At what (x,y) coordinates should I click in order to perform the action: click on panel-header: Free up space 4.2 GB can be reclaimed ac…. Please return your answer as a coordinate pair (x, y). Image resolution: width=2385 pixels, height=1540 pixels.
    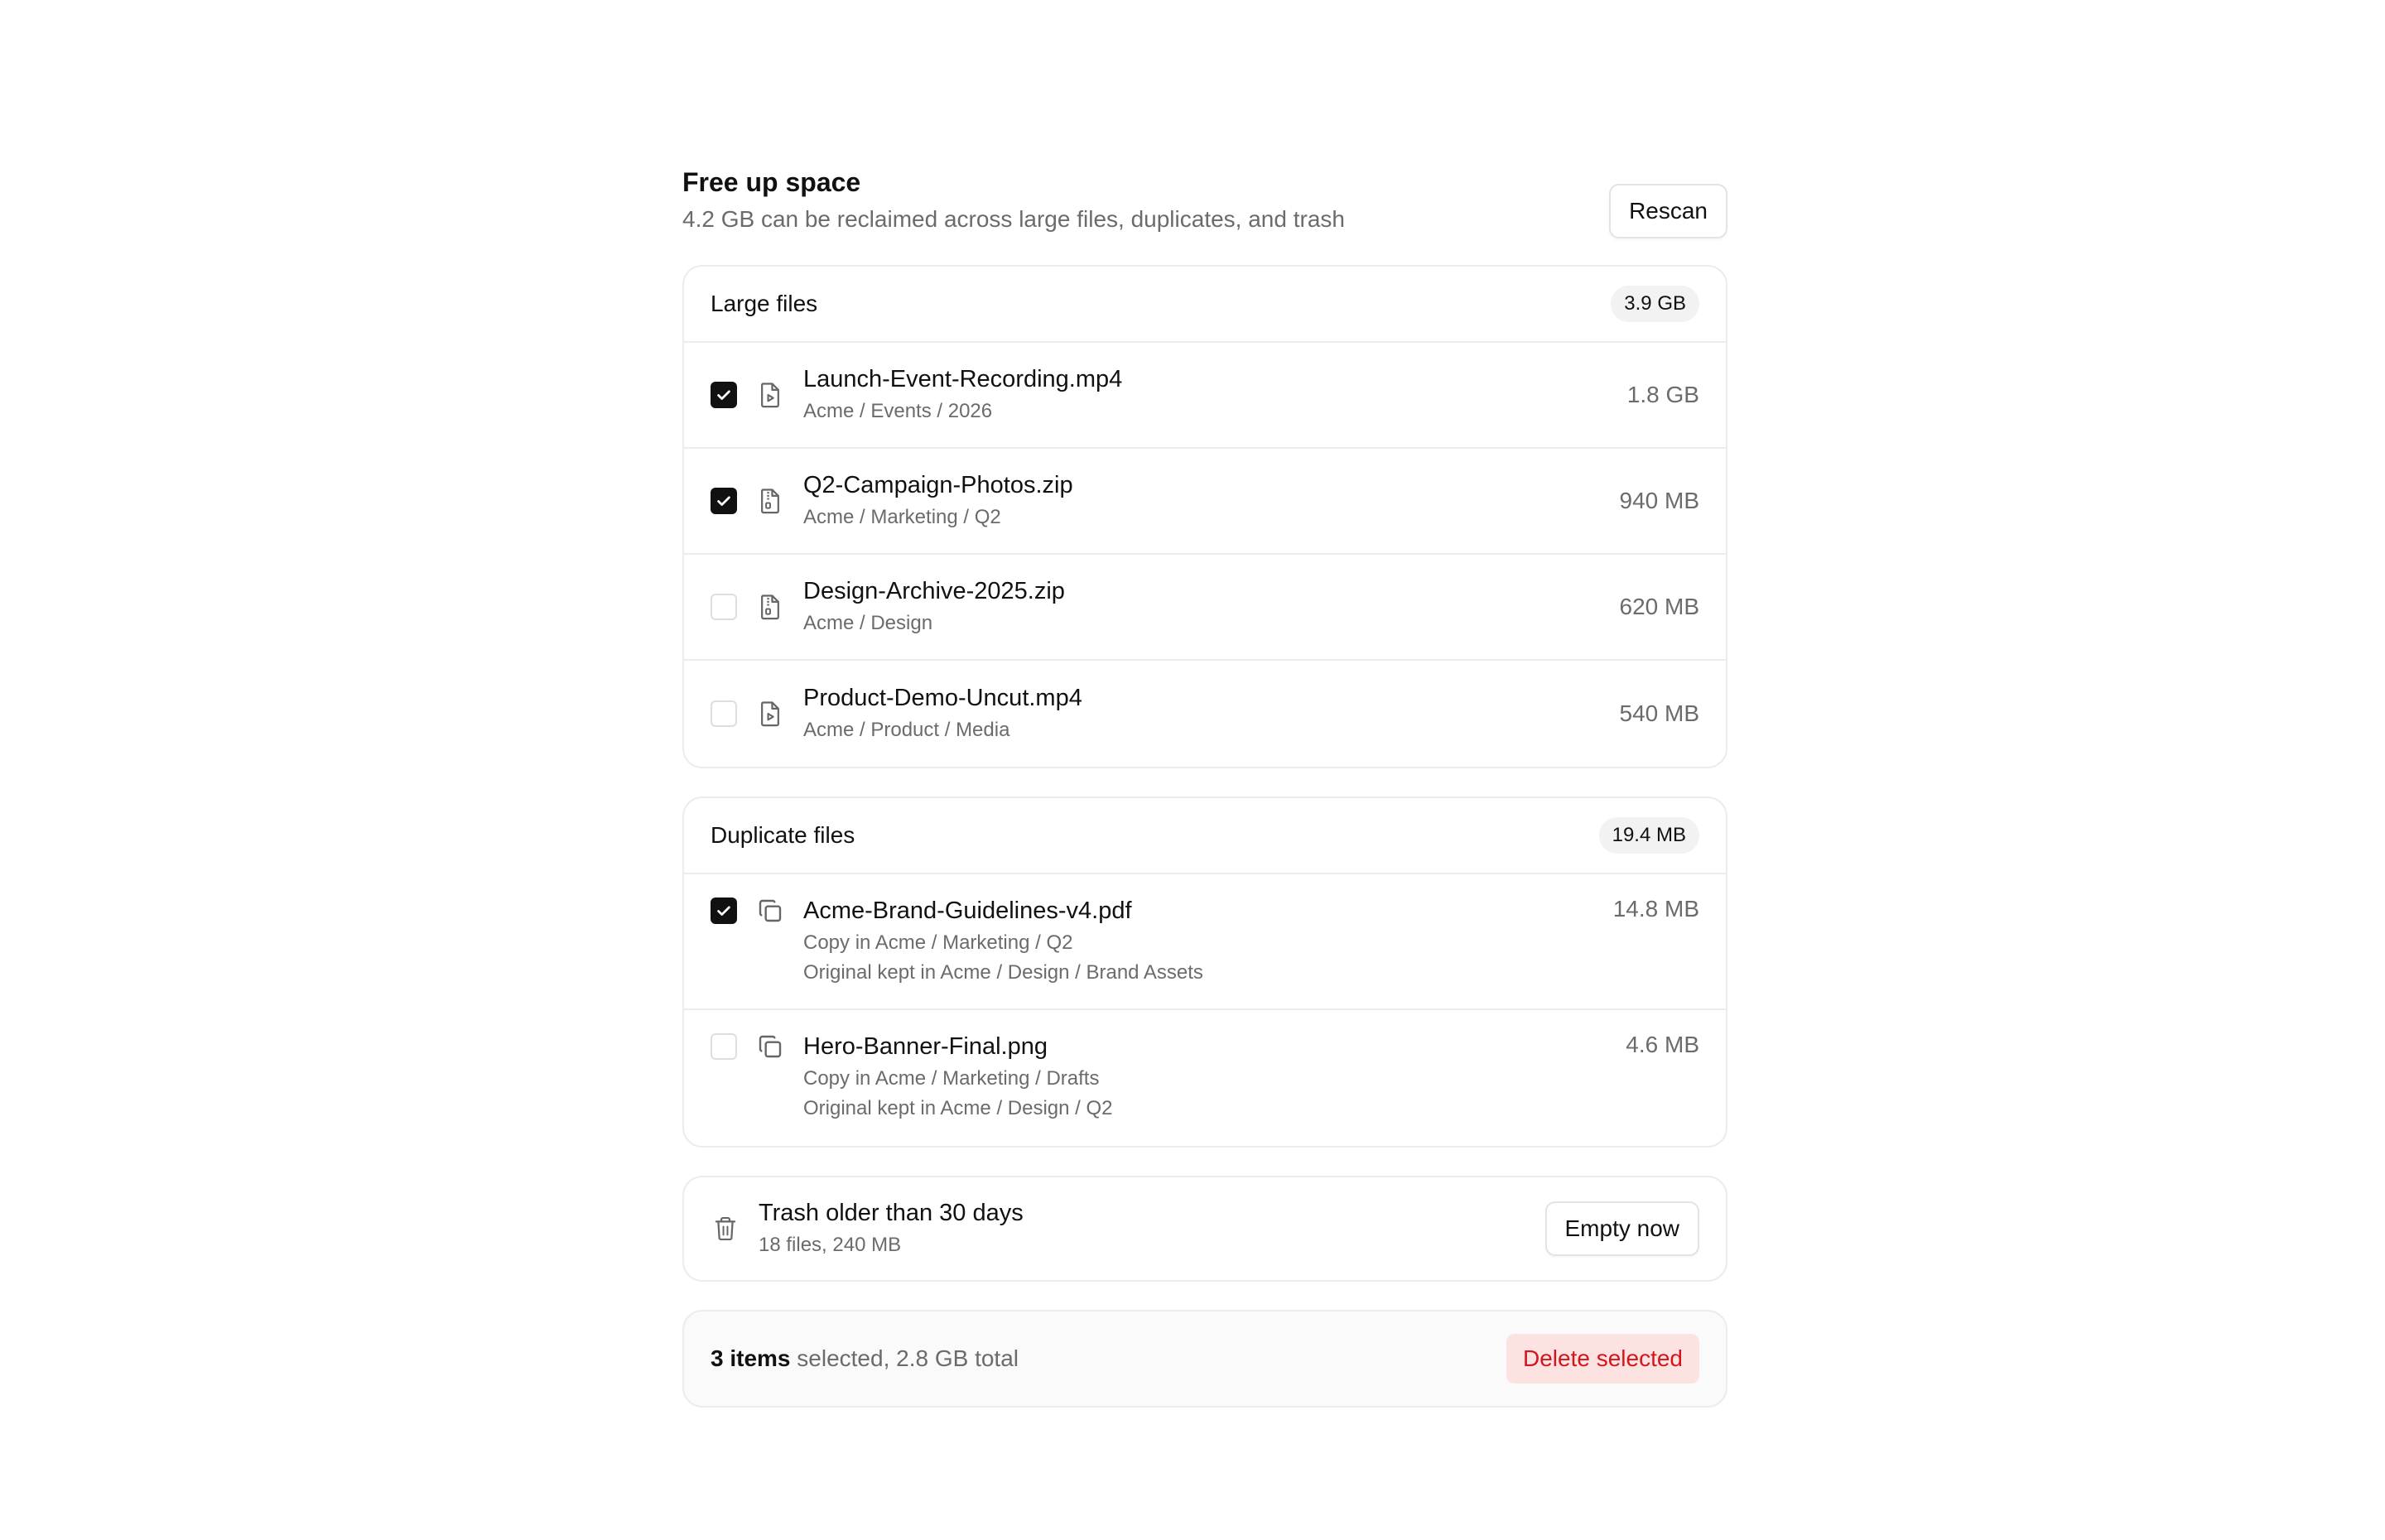
    Looking at the image, I should click on (1204, 216).